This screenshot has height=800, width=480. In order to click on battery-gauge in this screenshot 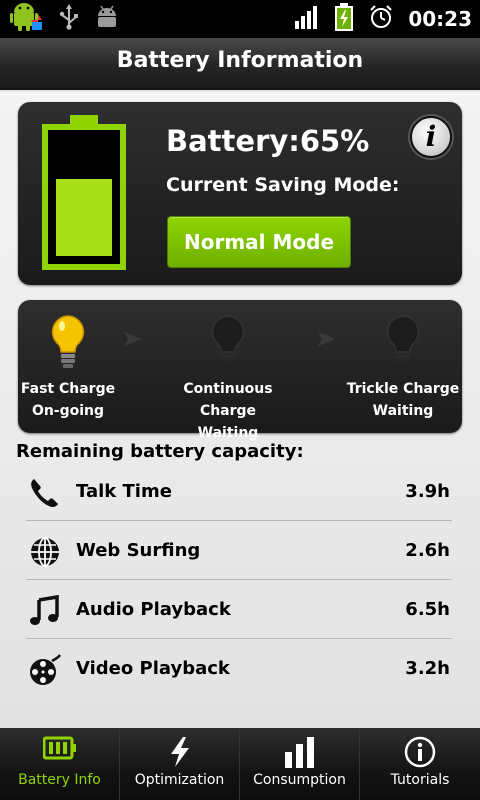, I will do `click(84, 197)`.